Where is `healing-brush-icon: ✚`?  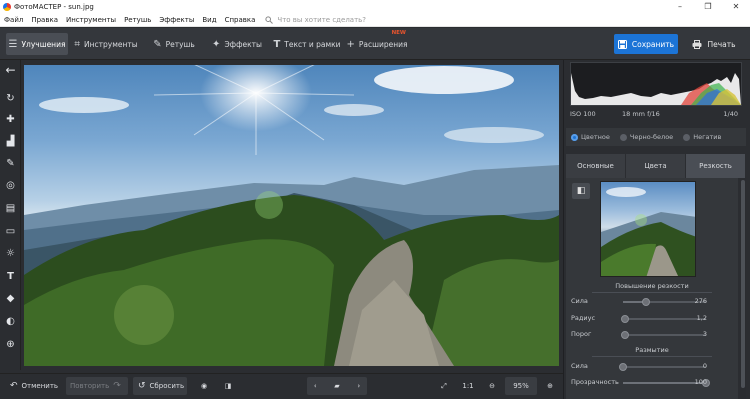 healing-brush-icon: ✚ is located at coordinates (10, 119).